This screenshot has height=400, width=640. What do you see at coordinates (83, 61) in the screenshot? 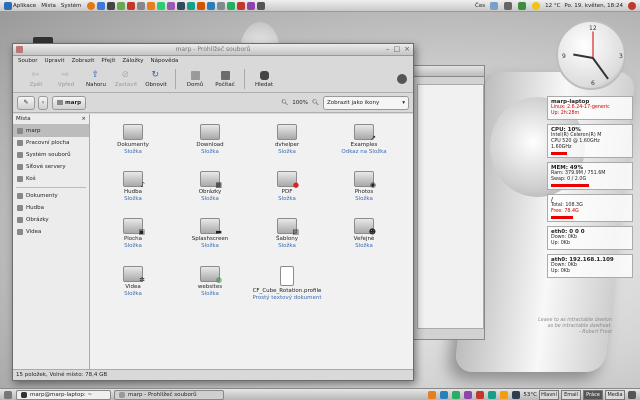
I see `menu-view: Zobrazit` at bounding box center [83, 61].